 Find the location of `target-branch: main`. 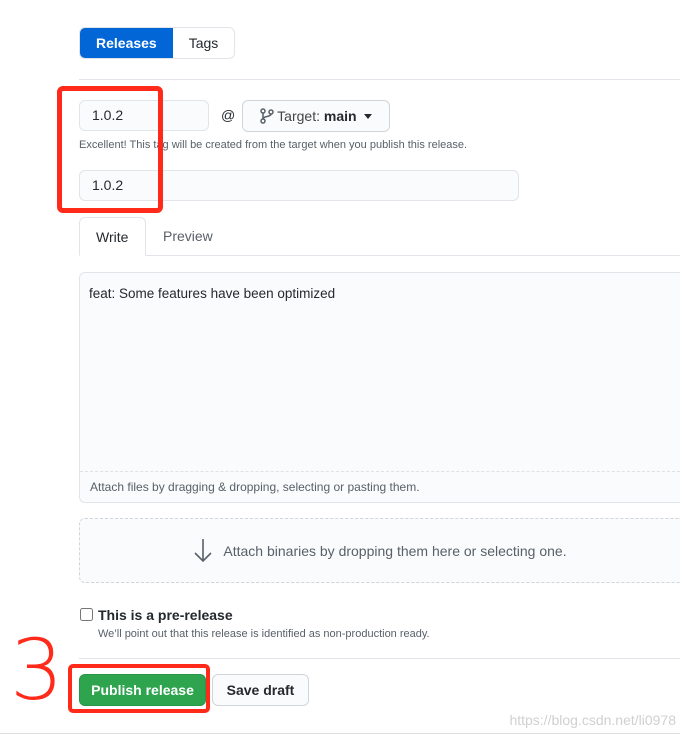

target-branch: main is located at coordinates (340, 116).